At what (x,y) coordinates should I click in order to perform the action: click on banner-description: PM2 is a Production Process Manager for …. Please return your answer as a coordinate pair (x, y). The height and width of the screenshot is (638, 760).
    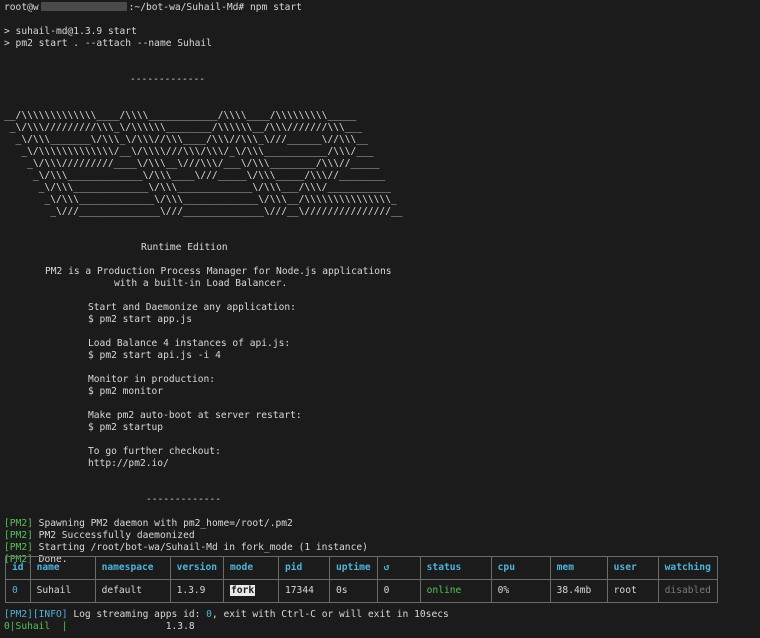
    Looking at the image, I should click on (218, 271).